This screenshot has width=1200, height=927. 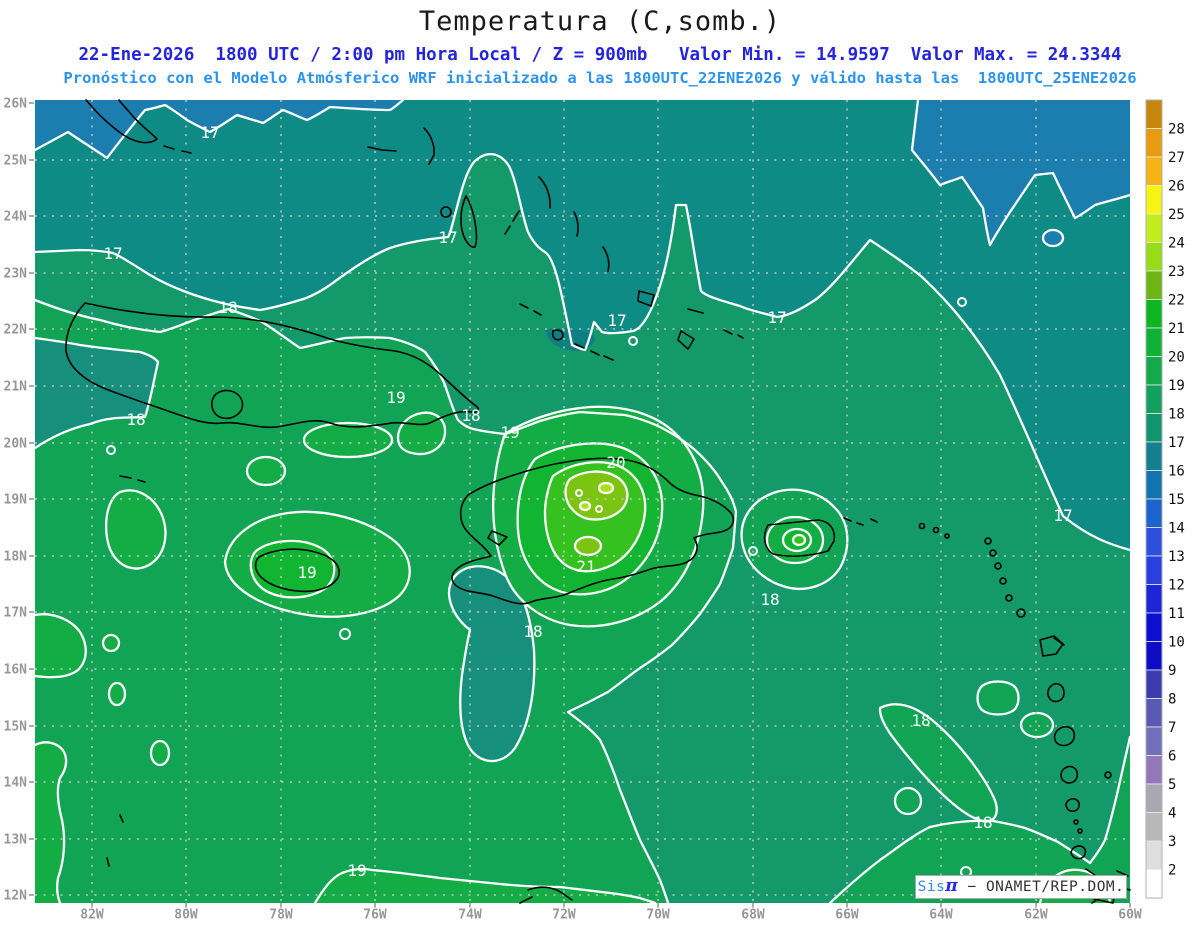 I want to click on colorbar-label: 25, so click(x=1176, y=215).